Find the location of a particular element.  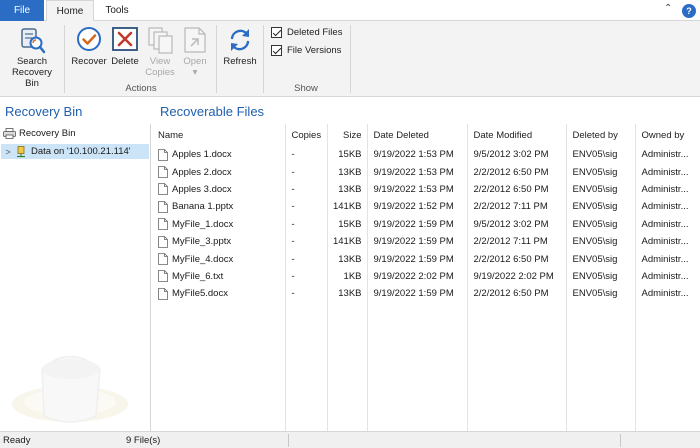

recycle-watermark-icon is located at coordinates (73, 377).